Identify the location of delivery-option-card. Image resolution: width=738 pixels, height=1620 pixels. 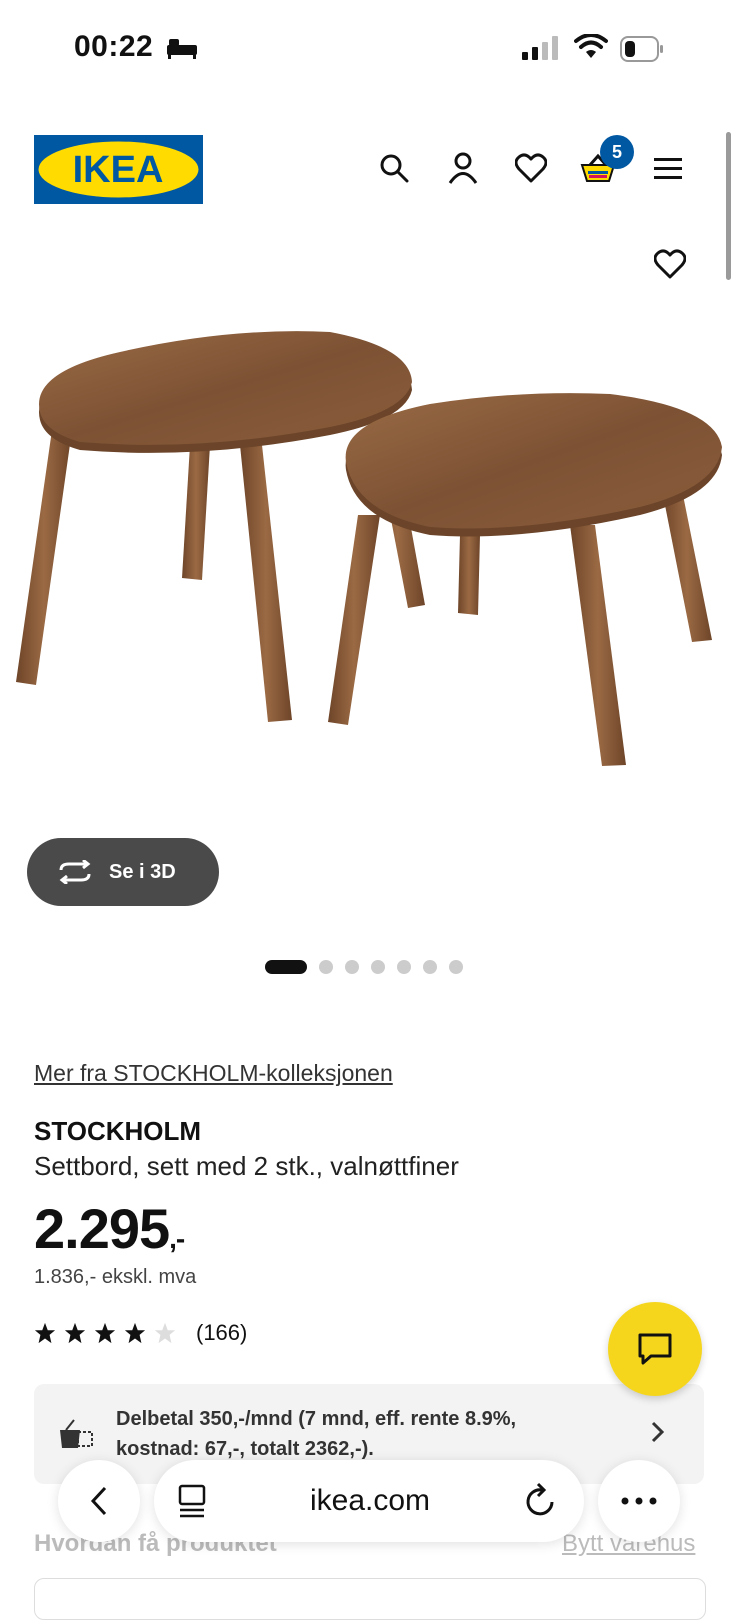
(370, 1599).